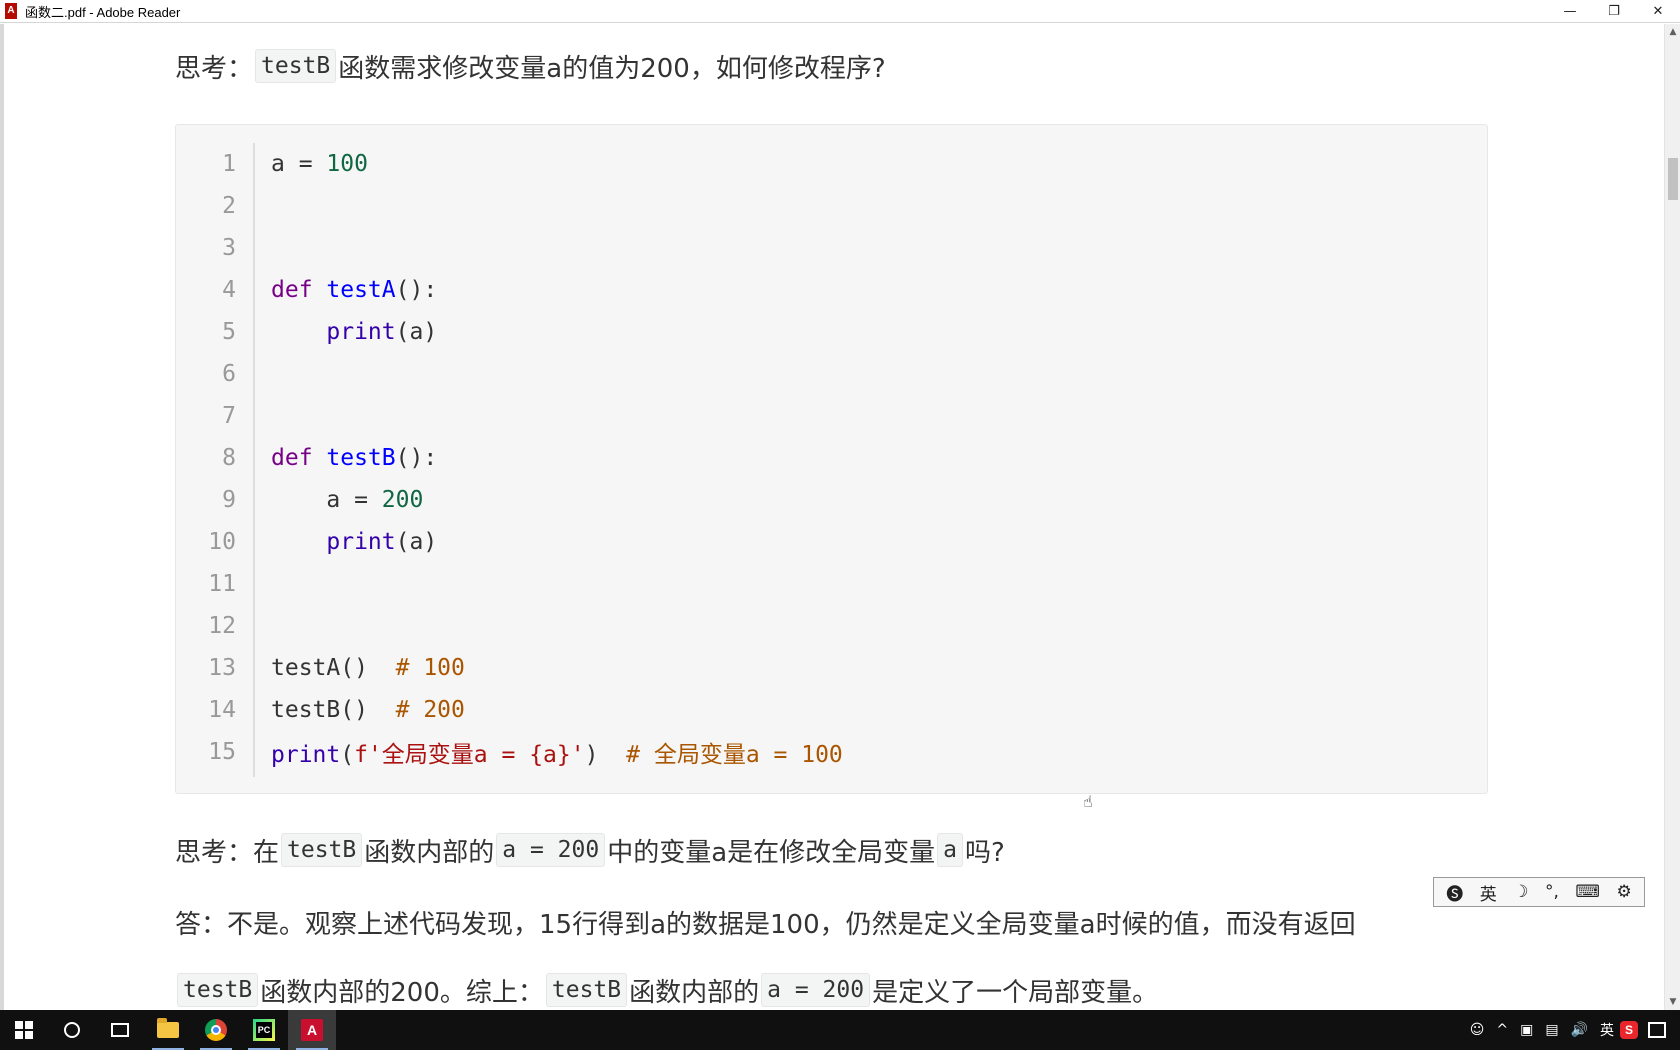 The height and width of the screenshot is (1050, 1680). What do you see at coordinates (826, 500) in the screenshot?
I see `code-line: 9 a = 200` at bounding box center [826, 500].